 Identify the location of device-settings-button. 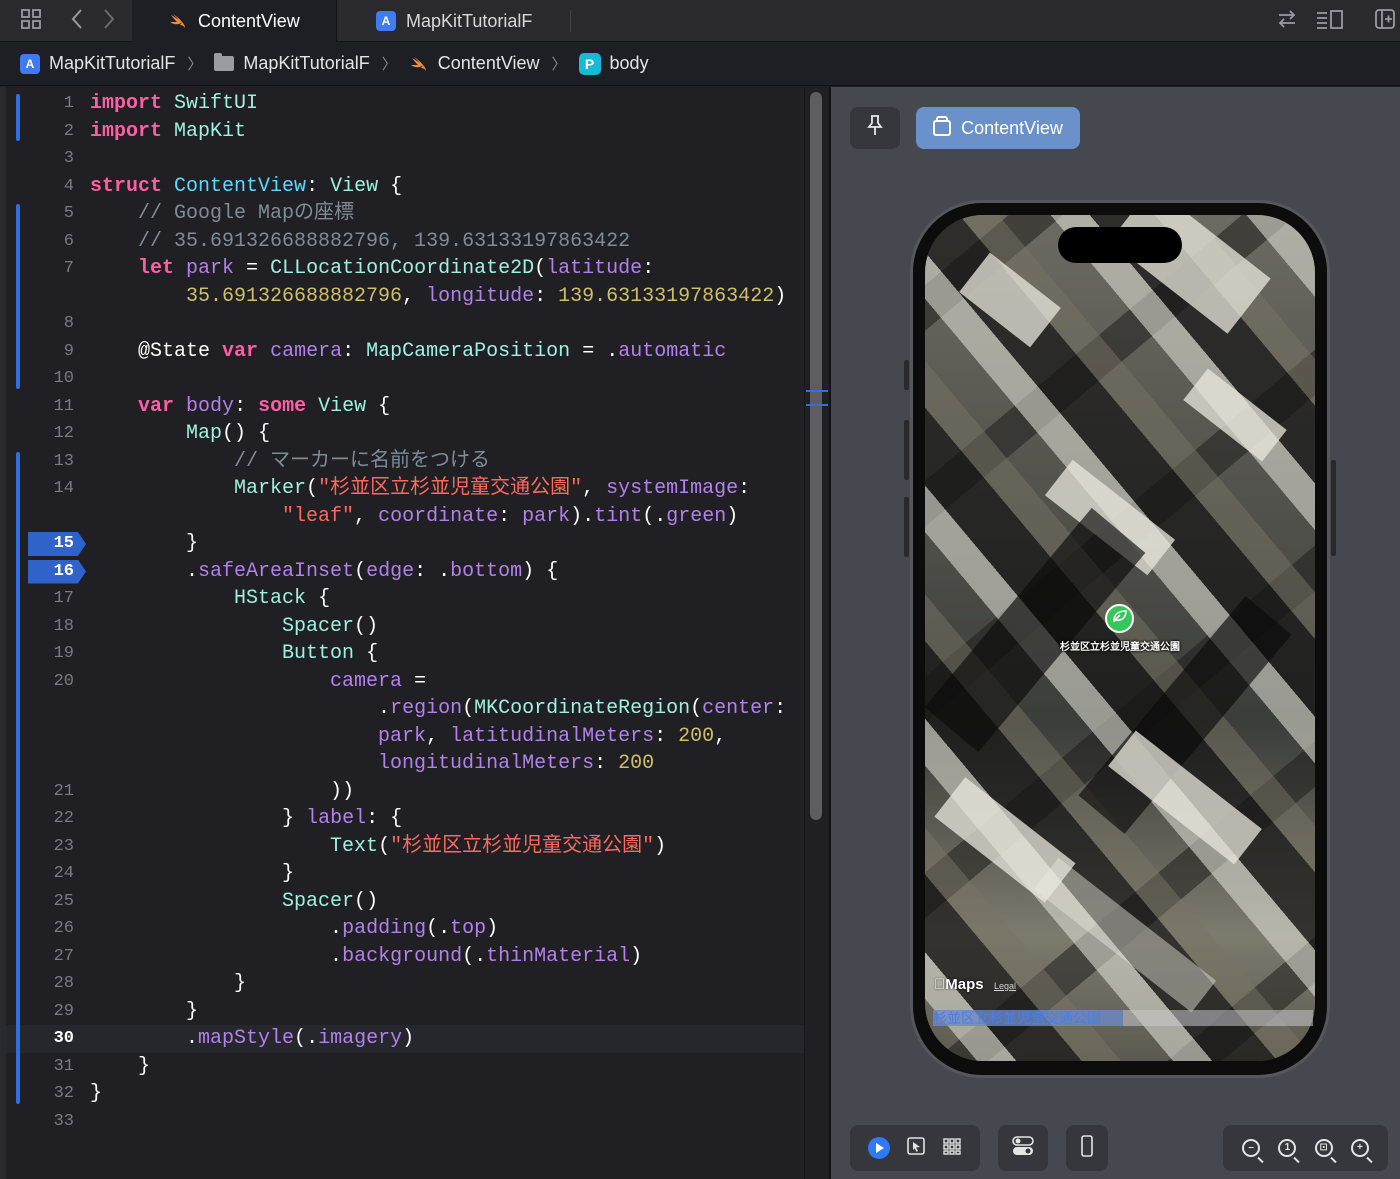
(1023, 1148).